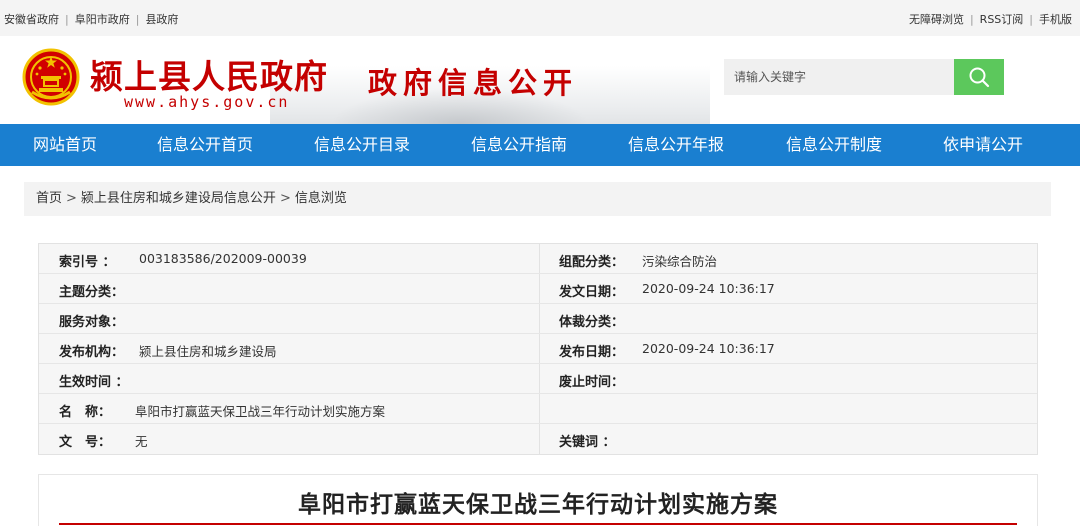 The image size is (1080, 526). I want to click on search-box, so click(864, 77).